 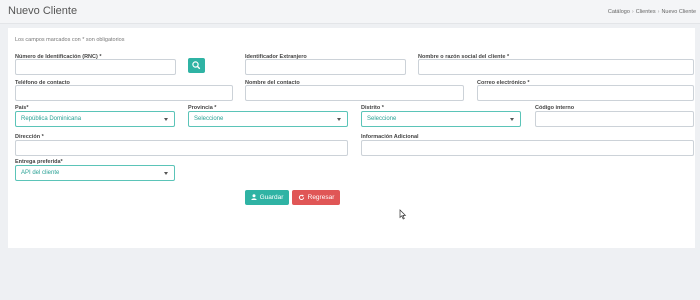 I want to click on extranjero-input, so click(x=325, y=67).